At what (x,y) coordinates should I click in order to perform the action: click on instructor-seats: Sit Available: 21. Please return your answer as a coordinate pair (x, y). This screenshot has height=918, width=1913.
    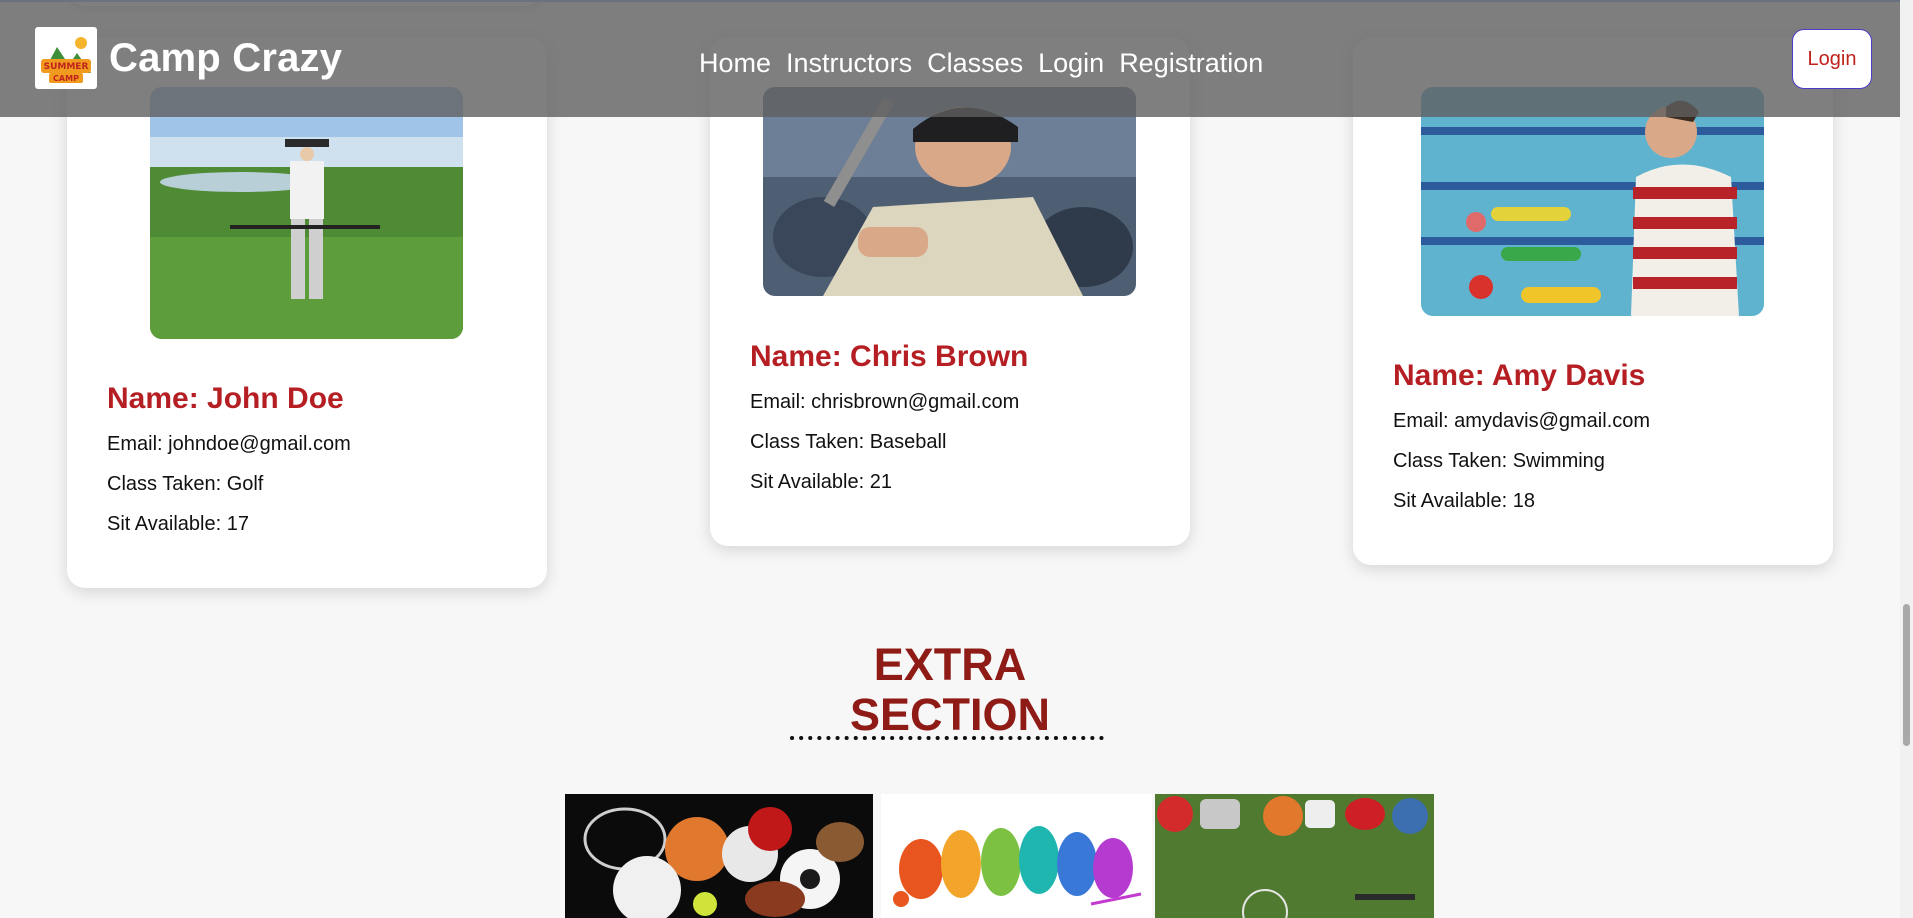
    Looking at the image, I should click on (821, 482).